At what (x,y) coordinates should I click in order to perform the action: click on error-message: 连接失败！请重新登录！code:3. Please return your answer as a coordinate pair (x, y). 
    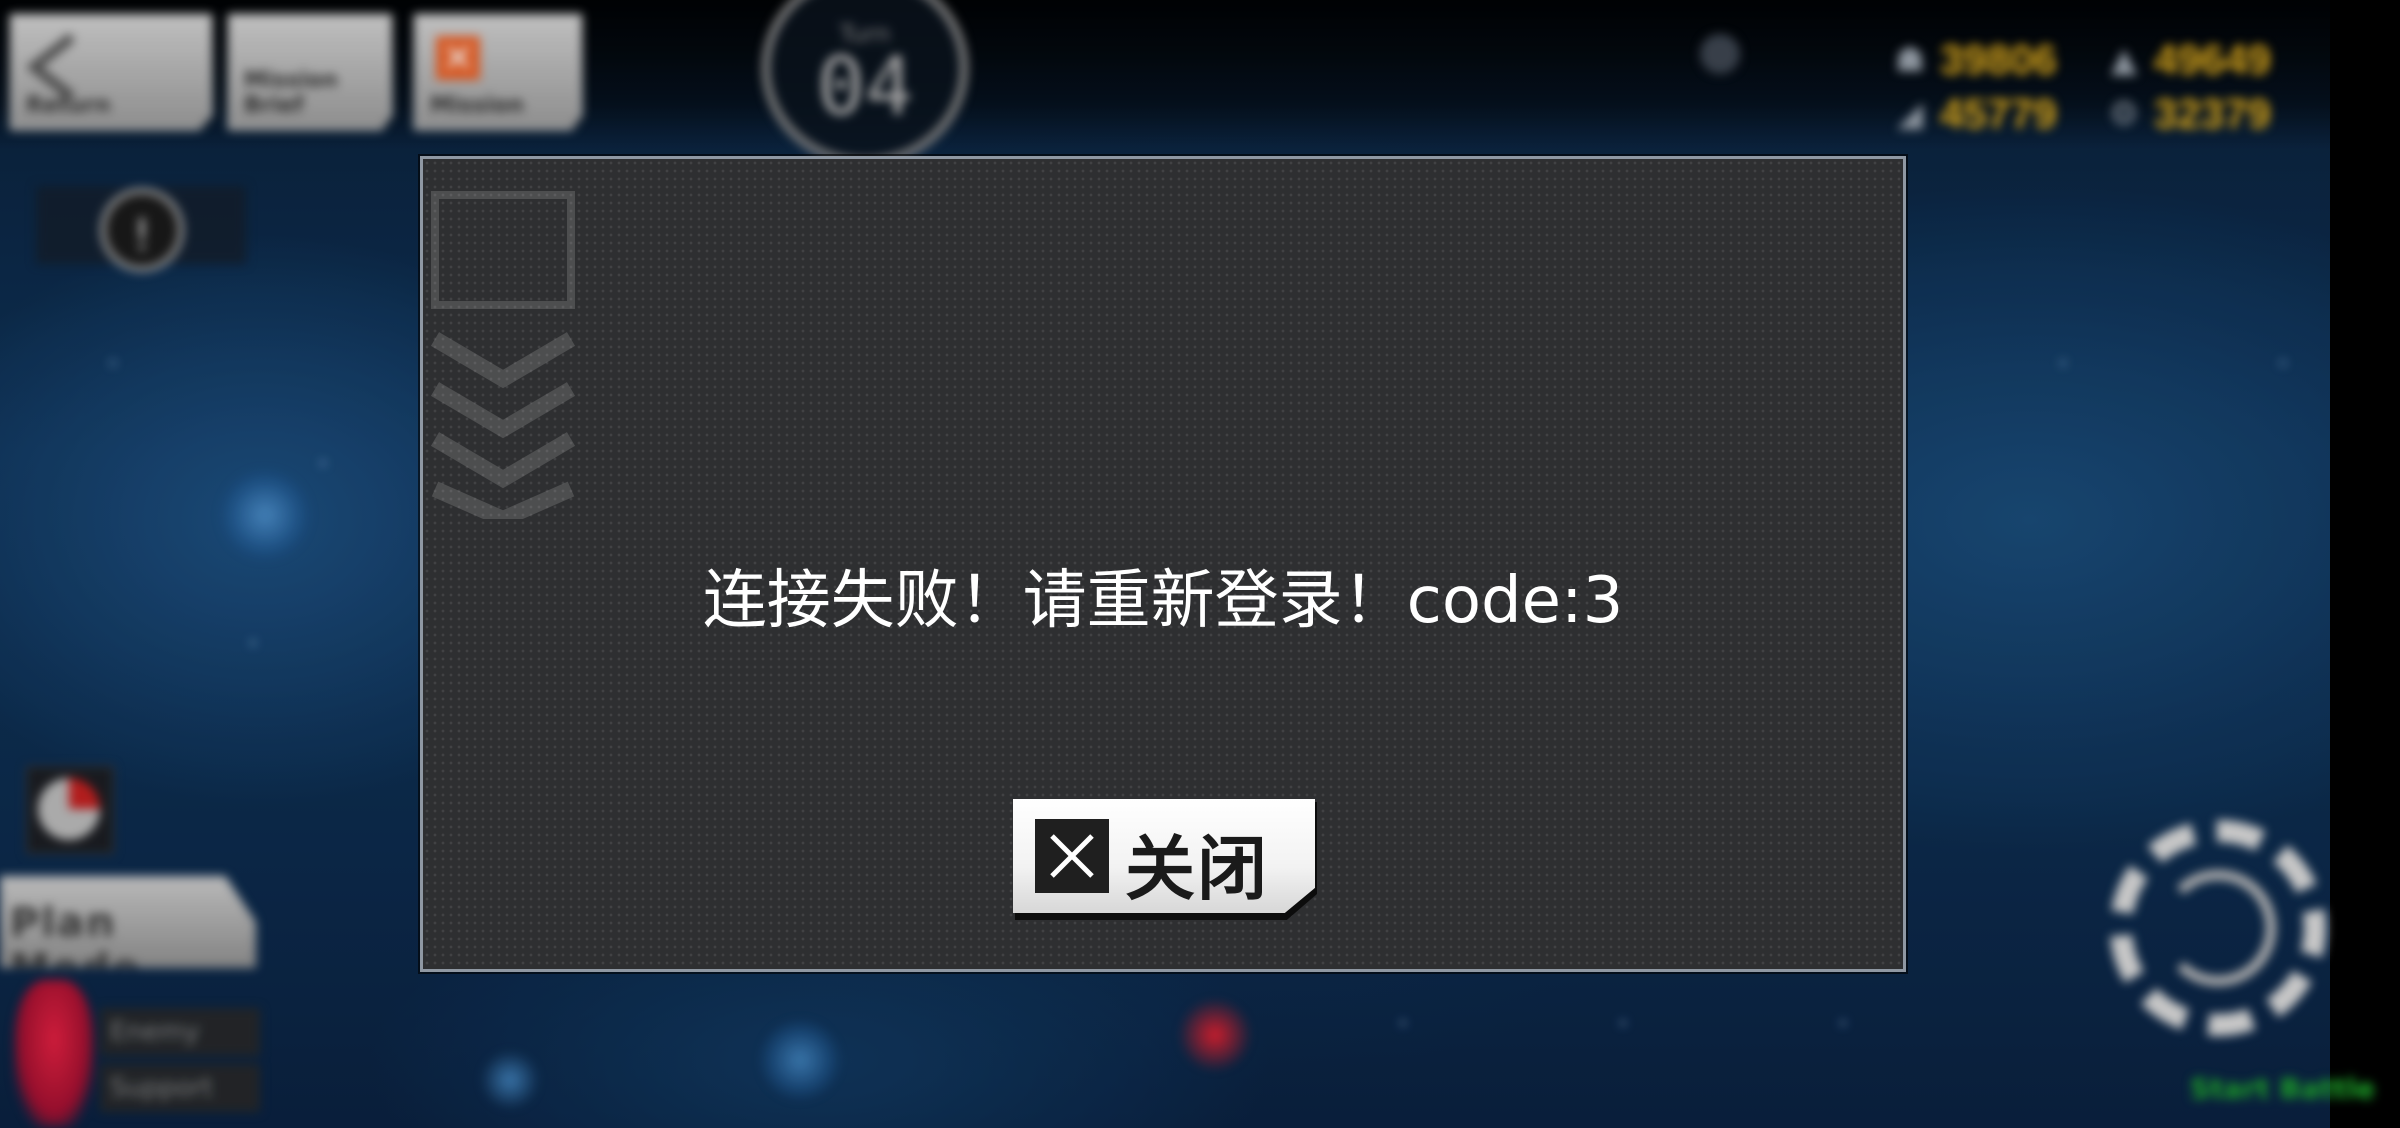
    Looking at the image, I should click on (1163, 601).